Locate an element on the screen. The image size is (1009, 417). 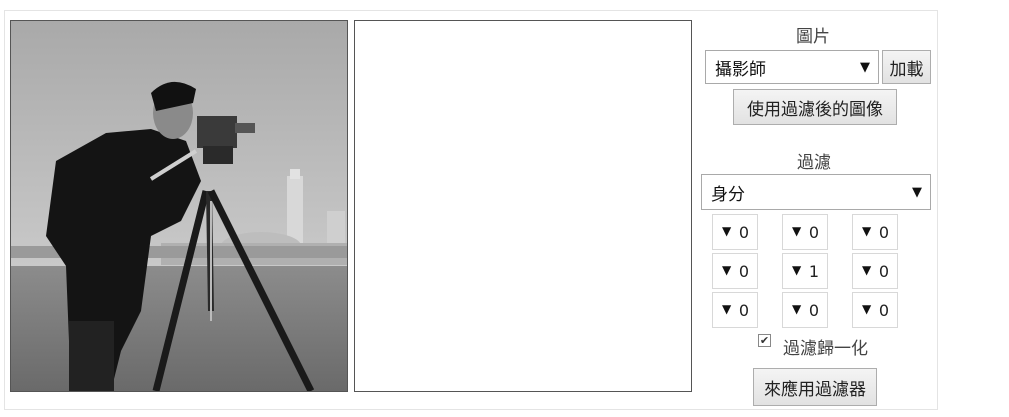
normalize-checkbox: ✔ is located at coordinates (764, 340).